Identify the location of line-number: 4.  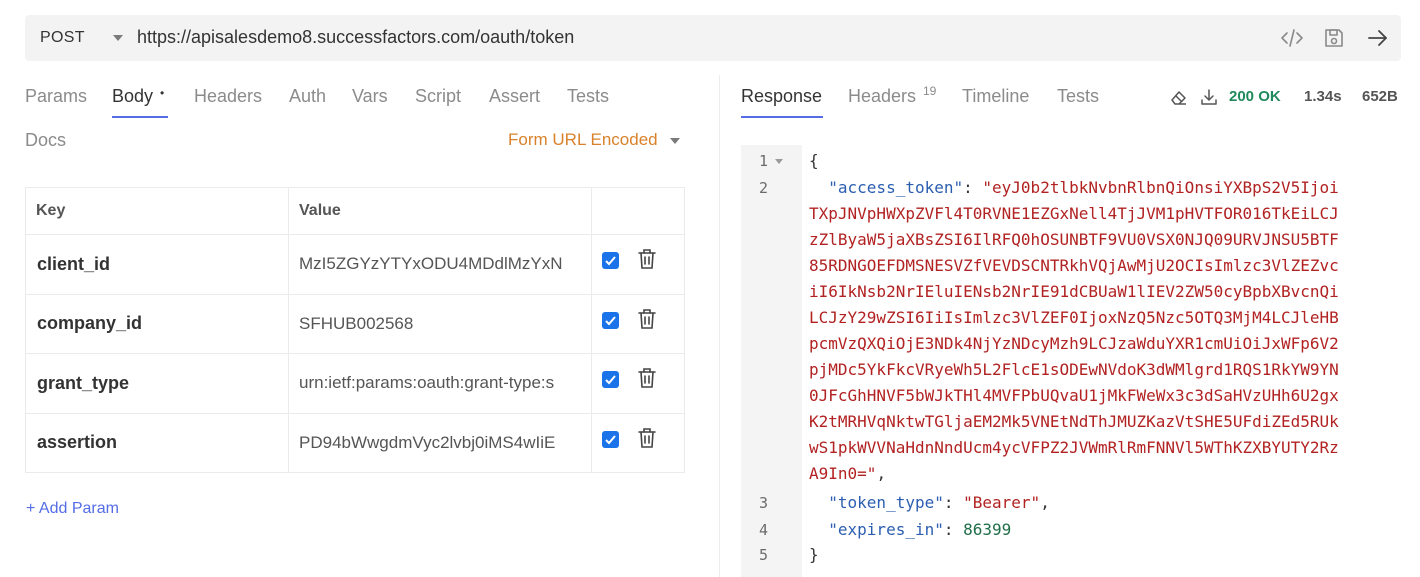
(764, 530).